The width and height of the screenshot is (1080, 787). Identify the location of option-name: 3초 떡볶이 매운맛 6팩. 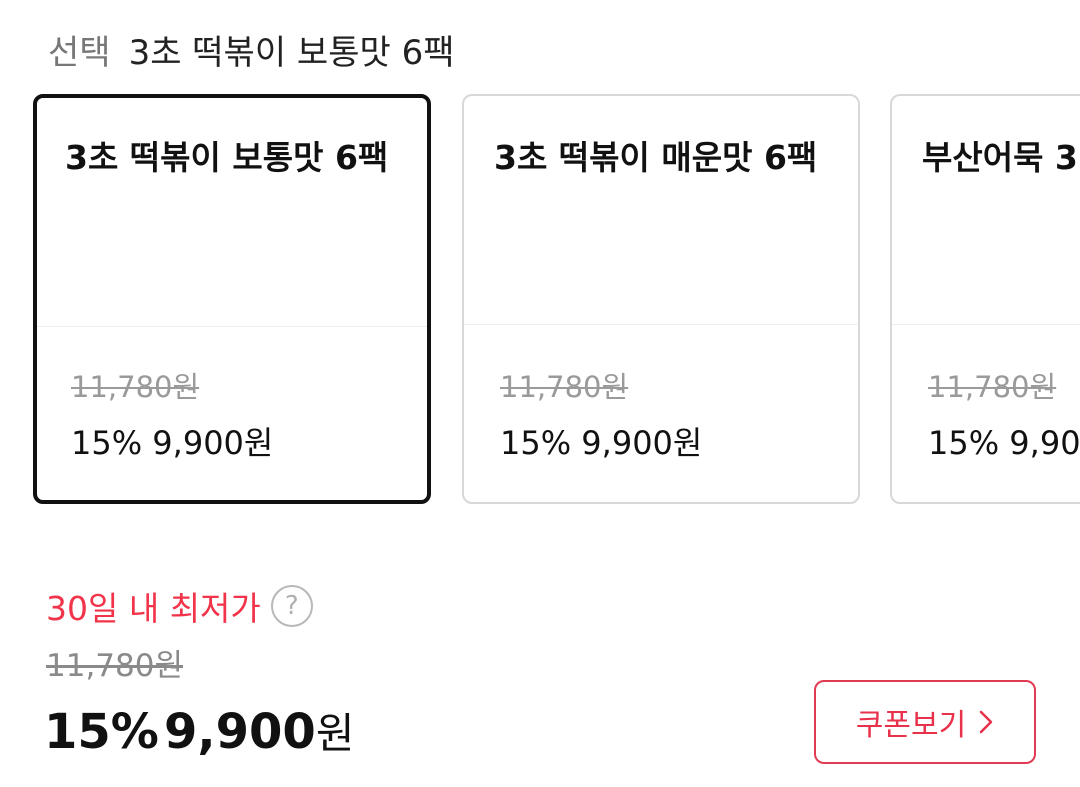
(656, 157).